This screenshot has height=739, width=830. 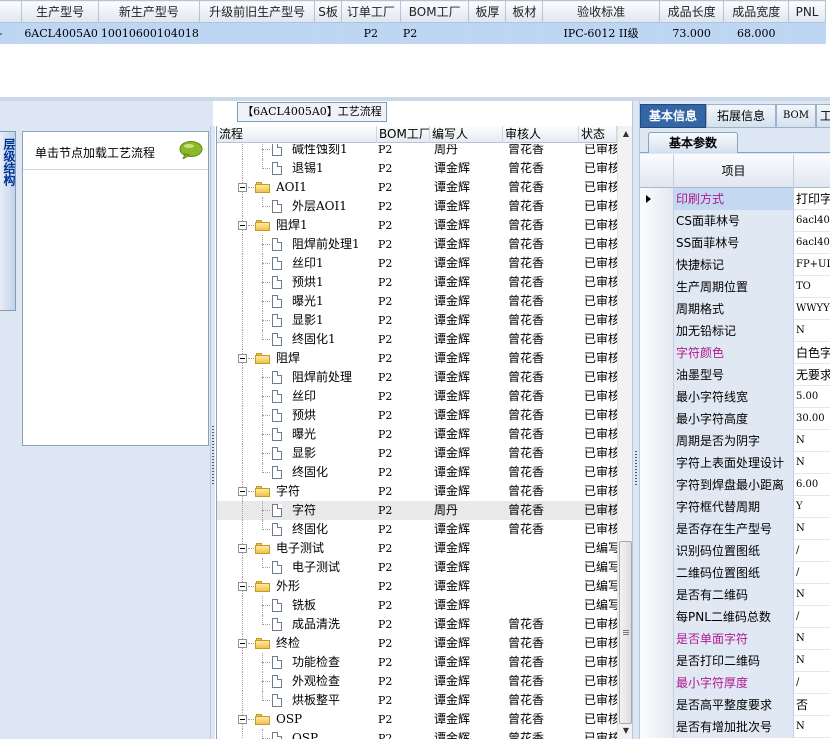 I want to click on tree-step-row: 外层AOI1 P2 谭金辉 曾花香 已审核, so click(x=417, y=206).